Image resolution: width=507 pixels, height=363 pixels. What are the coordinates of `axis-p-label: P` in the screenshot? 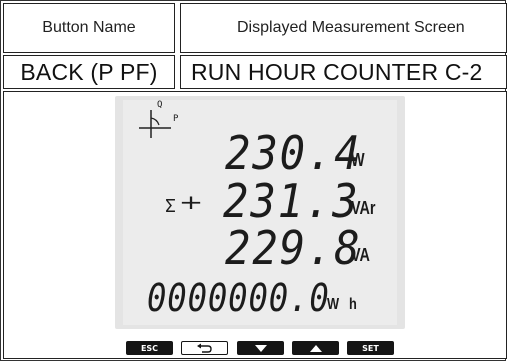 It's located at (176, 119).